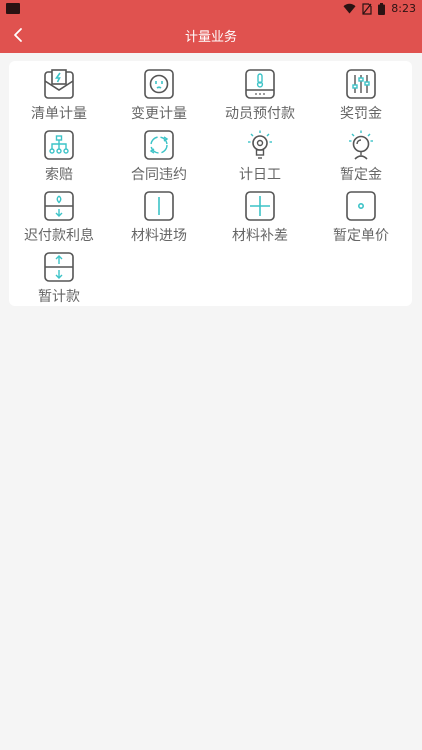  What do you see at coordinates (367, 8) in the screenshot?
I see `no-sim-icon` at bounding box center [367, 8].